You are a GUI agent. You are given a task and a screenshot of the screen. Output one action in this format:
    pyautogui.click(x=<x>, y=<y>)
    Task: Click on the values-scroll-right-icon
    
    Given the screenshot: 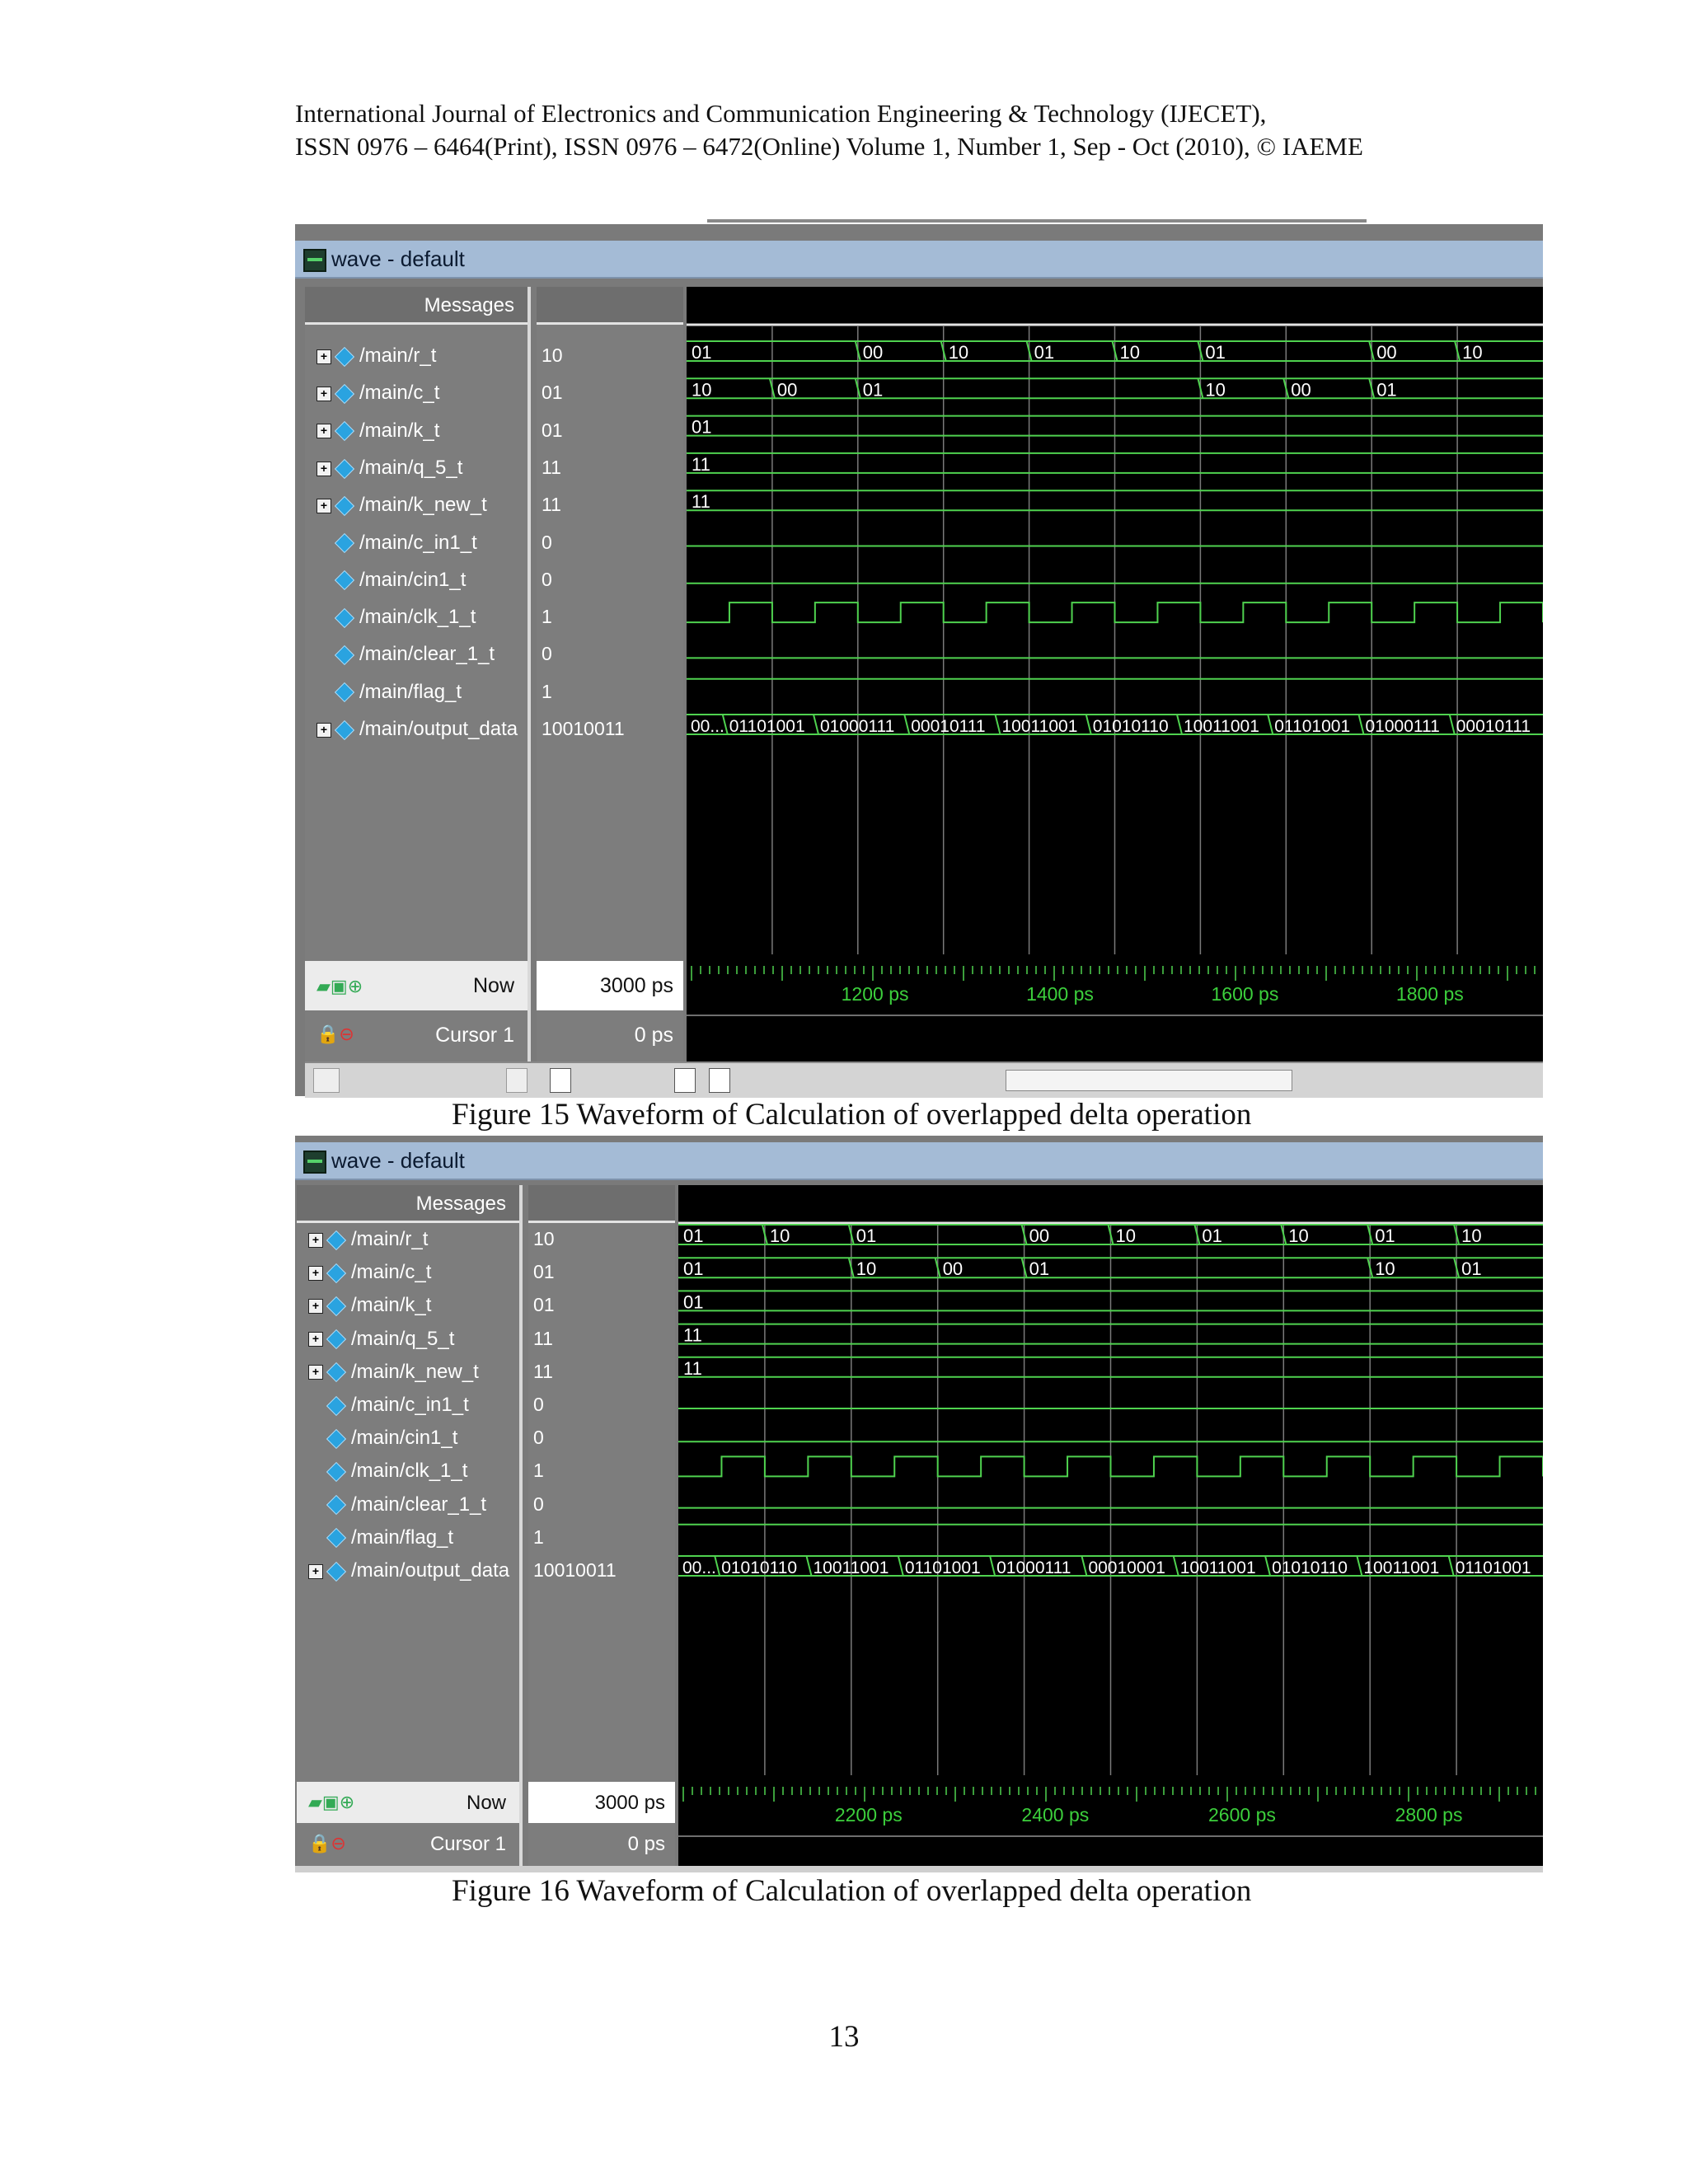 What is the action you would take?
    pyautogui.click(x=685, y=1080)
    